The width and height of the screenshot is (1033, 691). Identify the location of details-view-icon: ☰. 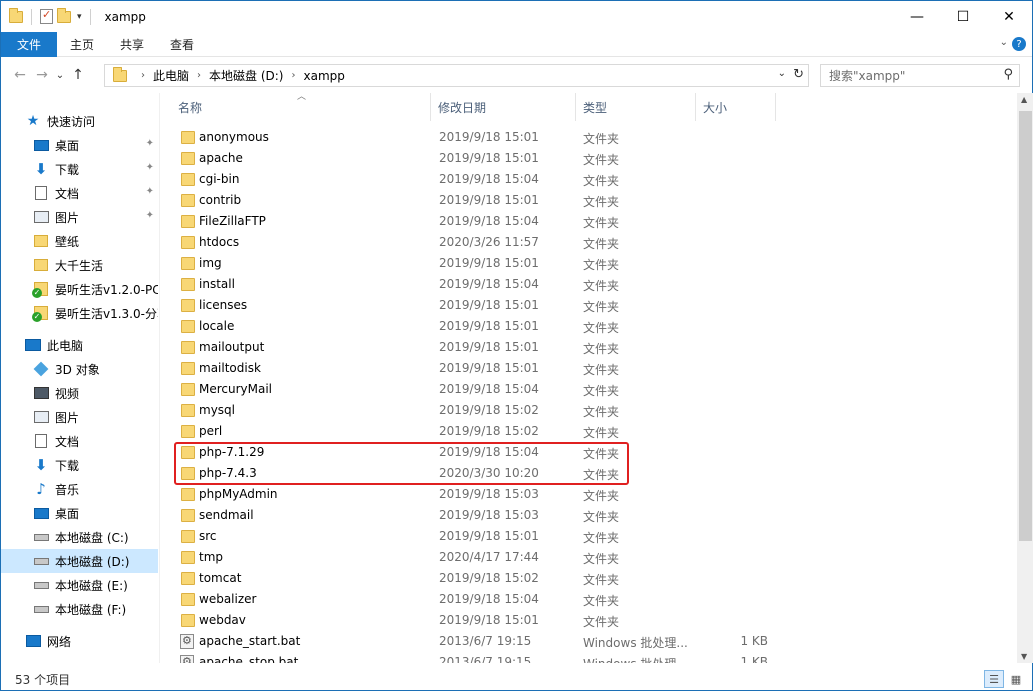
(994, 679).